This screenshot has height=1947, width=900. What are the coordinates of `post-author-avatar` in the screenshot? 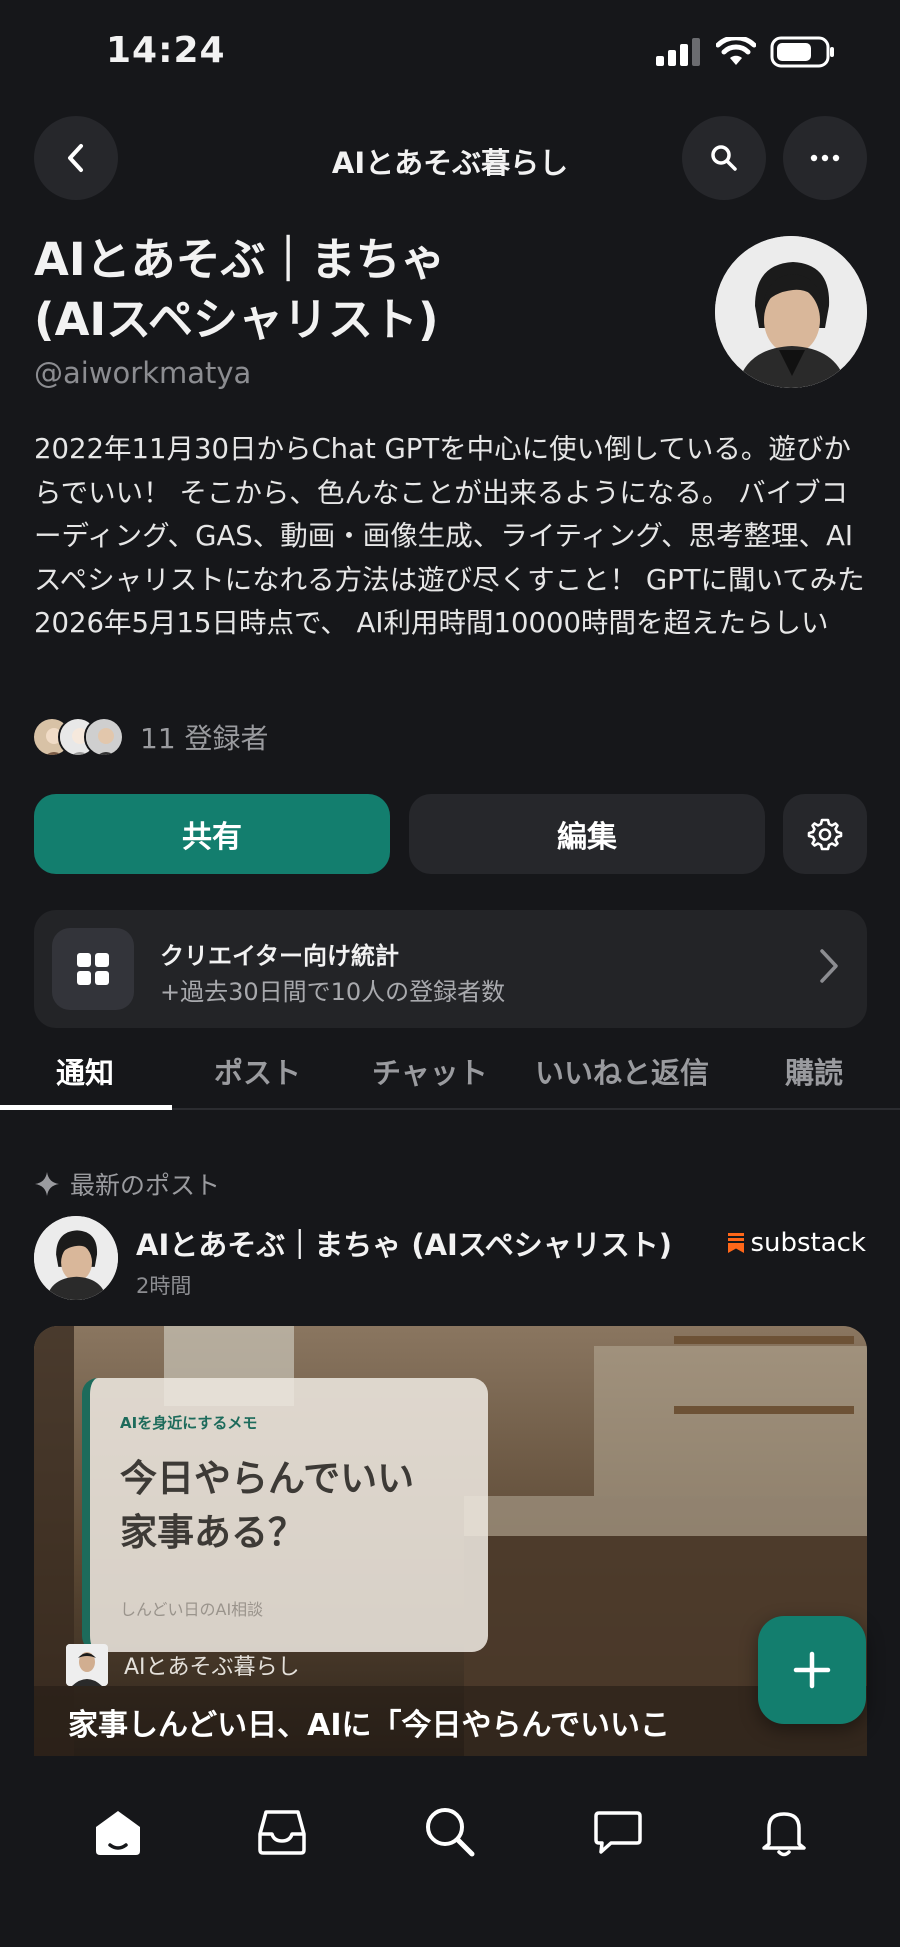 It's located at (76, 1258).